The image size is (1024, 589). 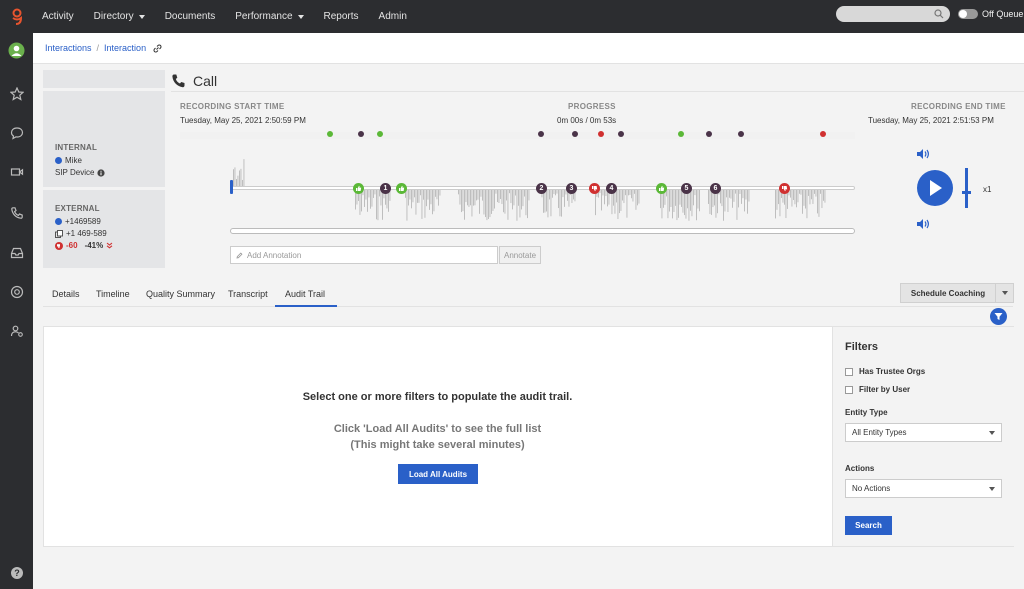 What do you see at coordinates (923, 432) in the screenshot?
I see `entity-type-select: All Entity Types` at bounding box center [923, 432].